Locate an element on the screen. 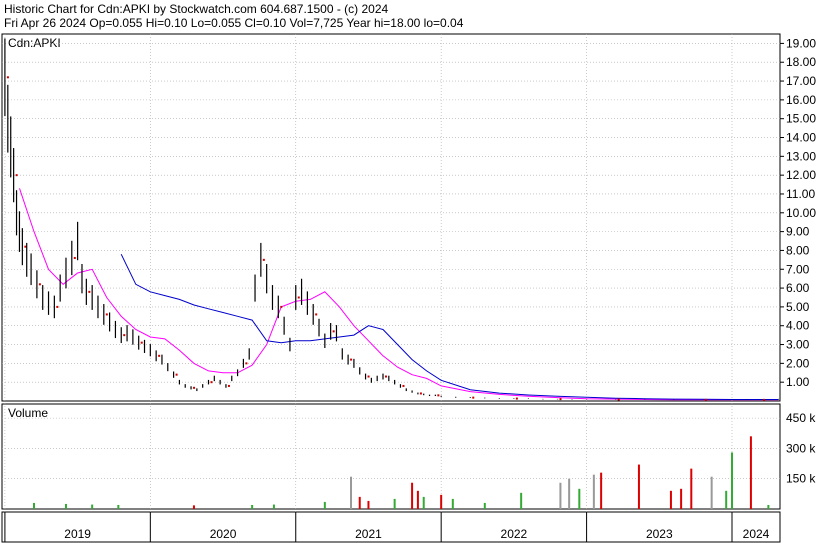 This screenshot has height=543, width=830. volume-tick-label: 450 k is located at coordinates (801, 418).